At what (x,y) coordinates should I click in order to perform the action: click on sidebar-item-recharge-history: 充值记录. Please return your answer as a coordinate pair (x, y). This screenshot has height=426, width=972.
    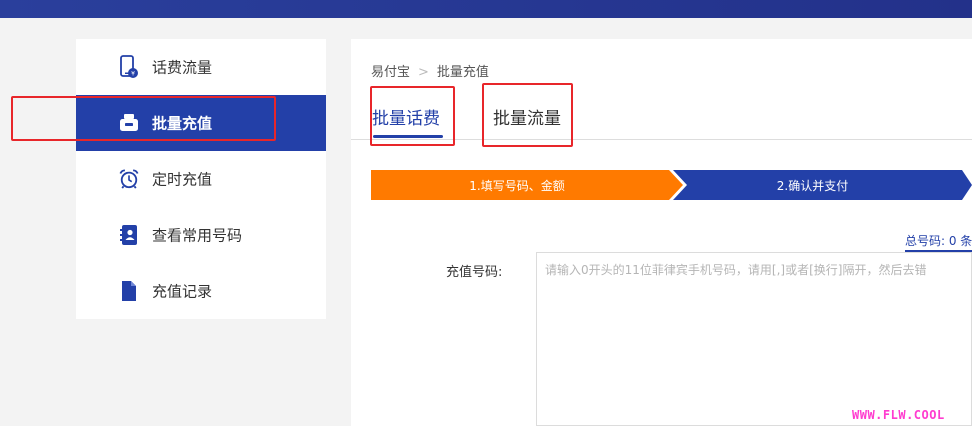
    Looking at the image, I should click on (201, 291).